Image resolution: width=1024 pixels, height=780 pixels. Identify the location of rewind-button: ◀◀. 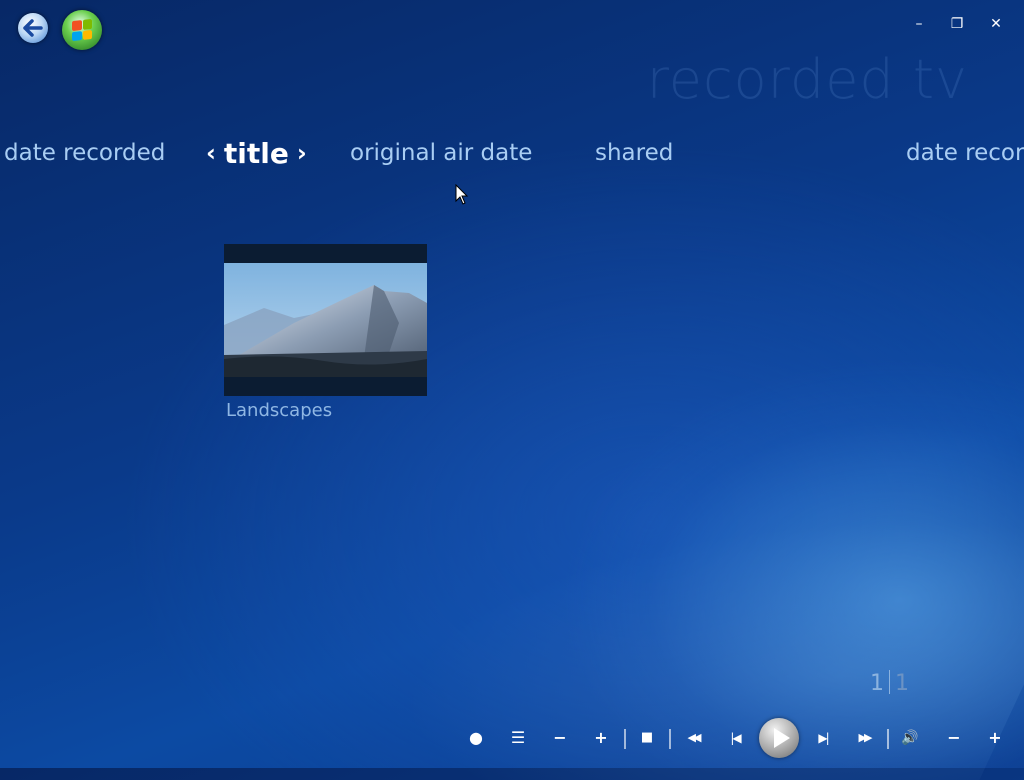
(693, 738).